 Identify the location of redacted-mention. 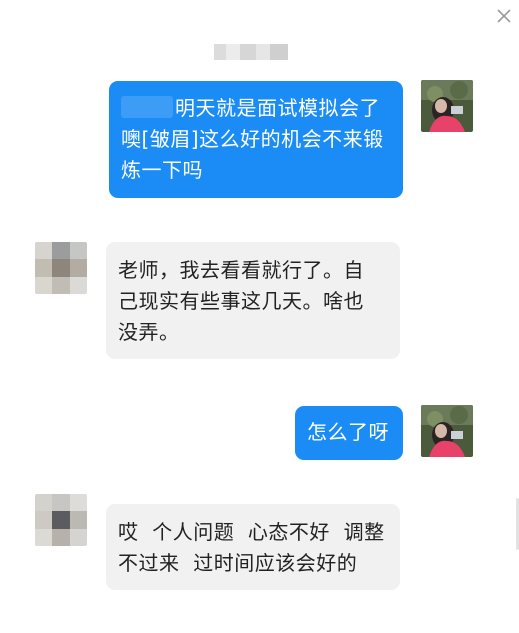
(147, 107).